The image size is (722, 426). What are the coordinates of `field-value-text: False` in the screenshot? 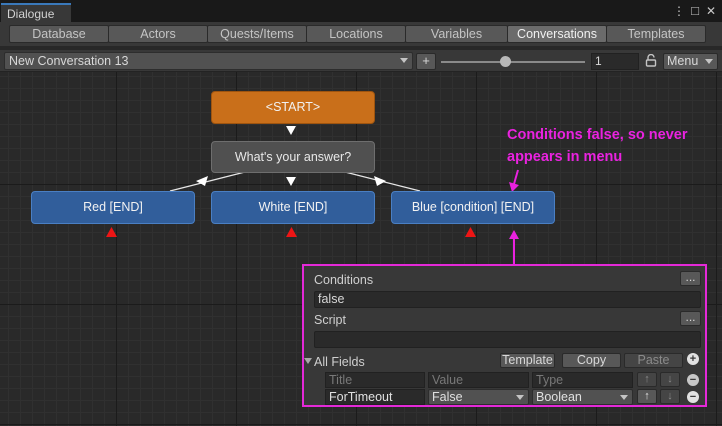 It's located at (447, 397).